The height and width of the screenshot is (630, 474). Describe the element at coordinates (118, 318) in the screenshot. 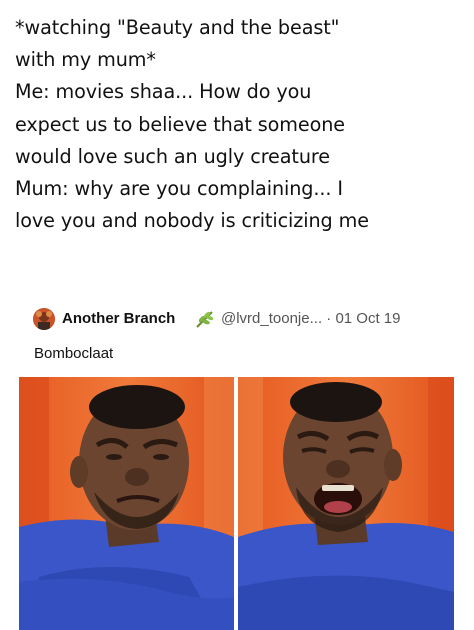

I see `author-name: Another Branch` at that location.